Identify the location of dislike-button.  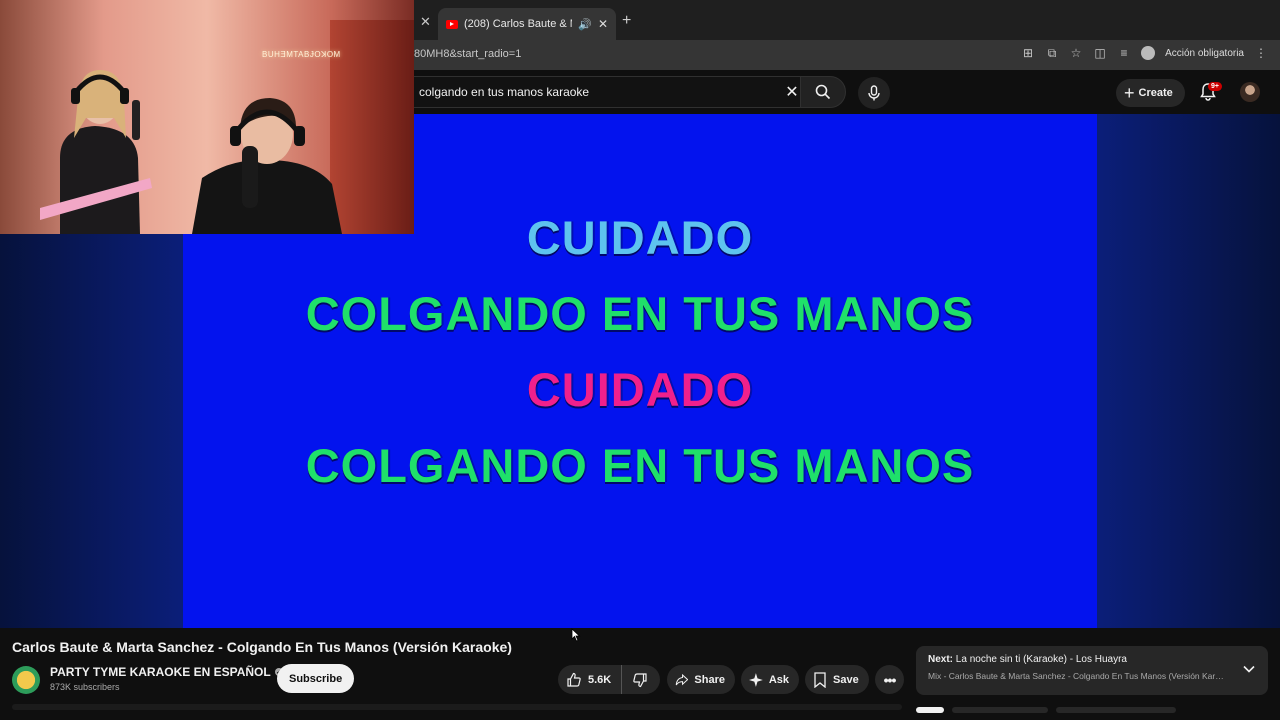
(640, 679).